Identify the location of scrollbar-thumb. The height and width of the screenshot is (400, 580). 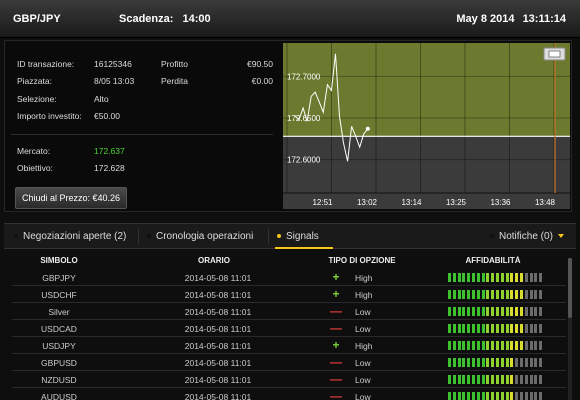
(570, 288).